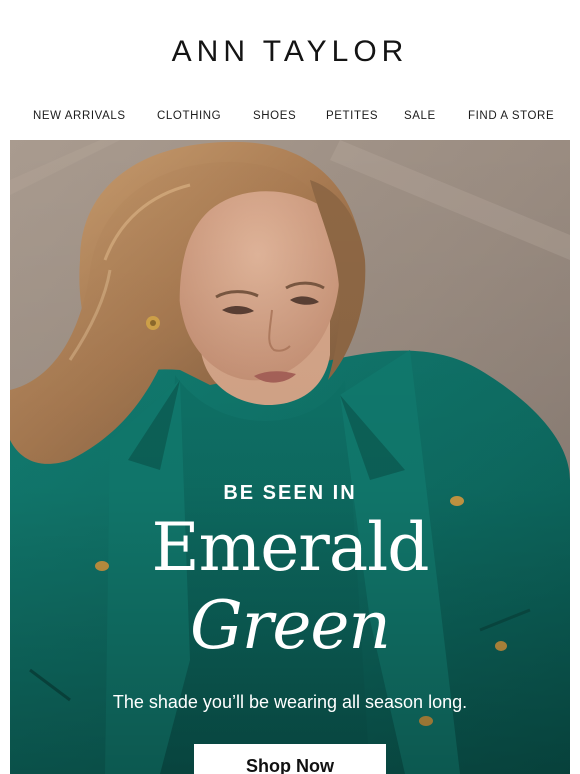 The height and width of the screenshot is (774, 580). I want to click on nav-item-find-a-store: FIND A STORE, so click(511, 116).